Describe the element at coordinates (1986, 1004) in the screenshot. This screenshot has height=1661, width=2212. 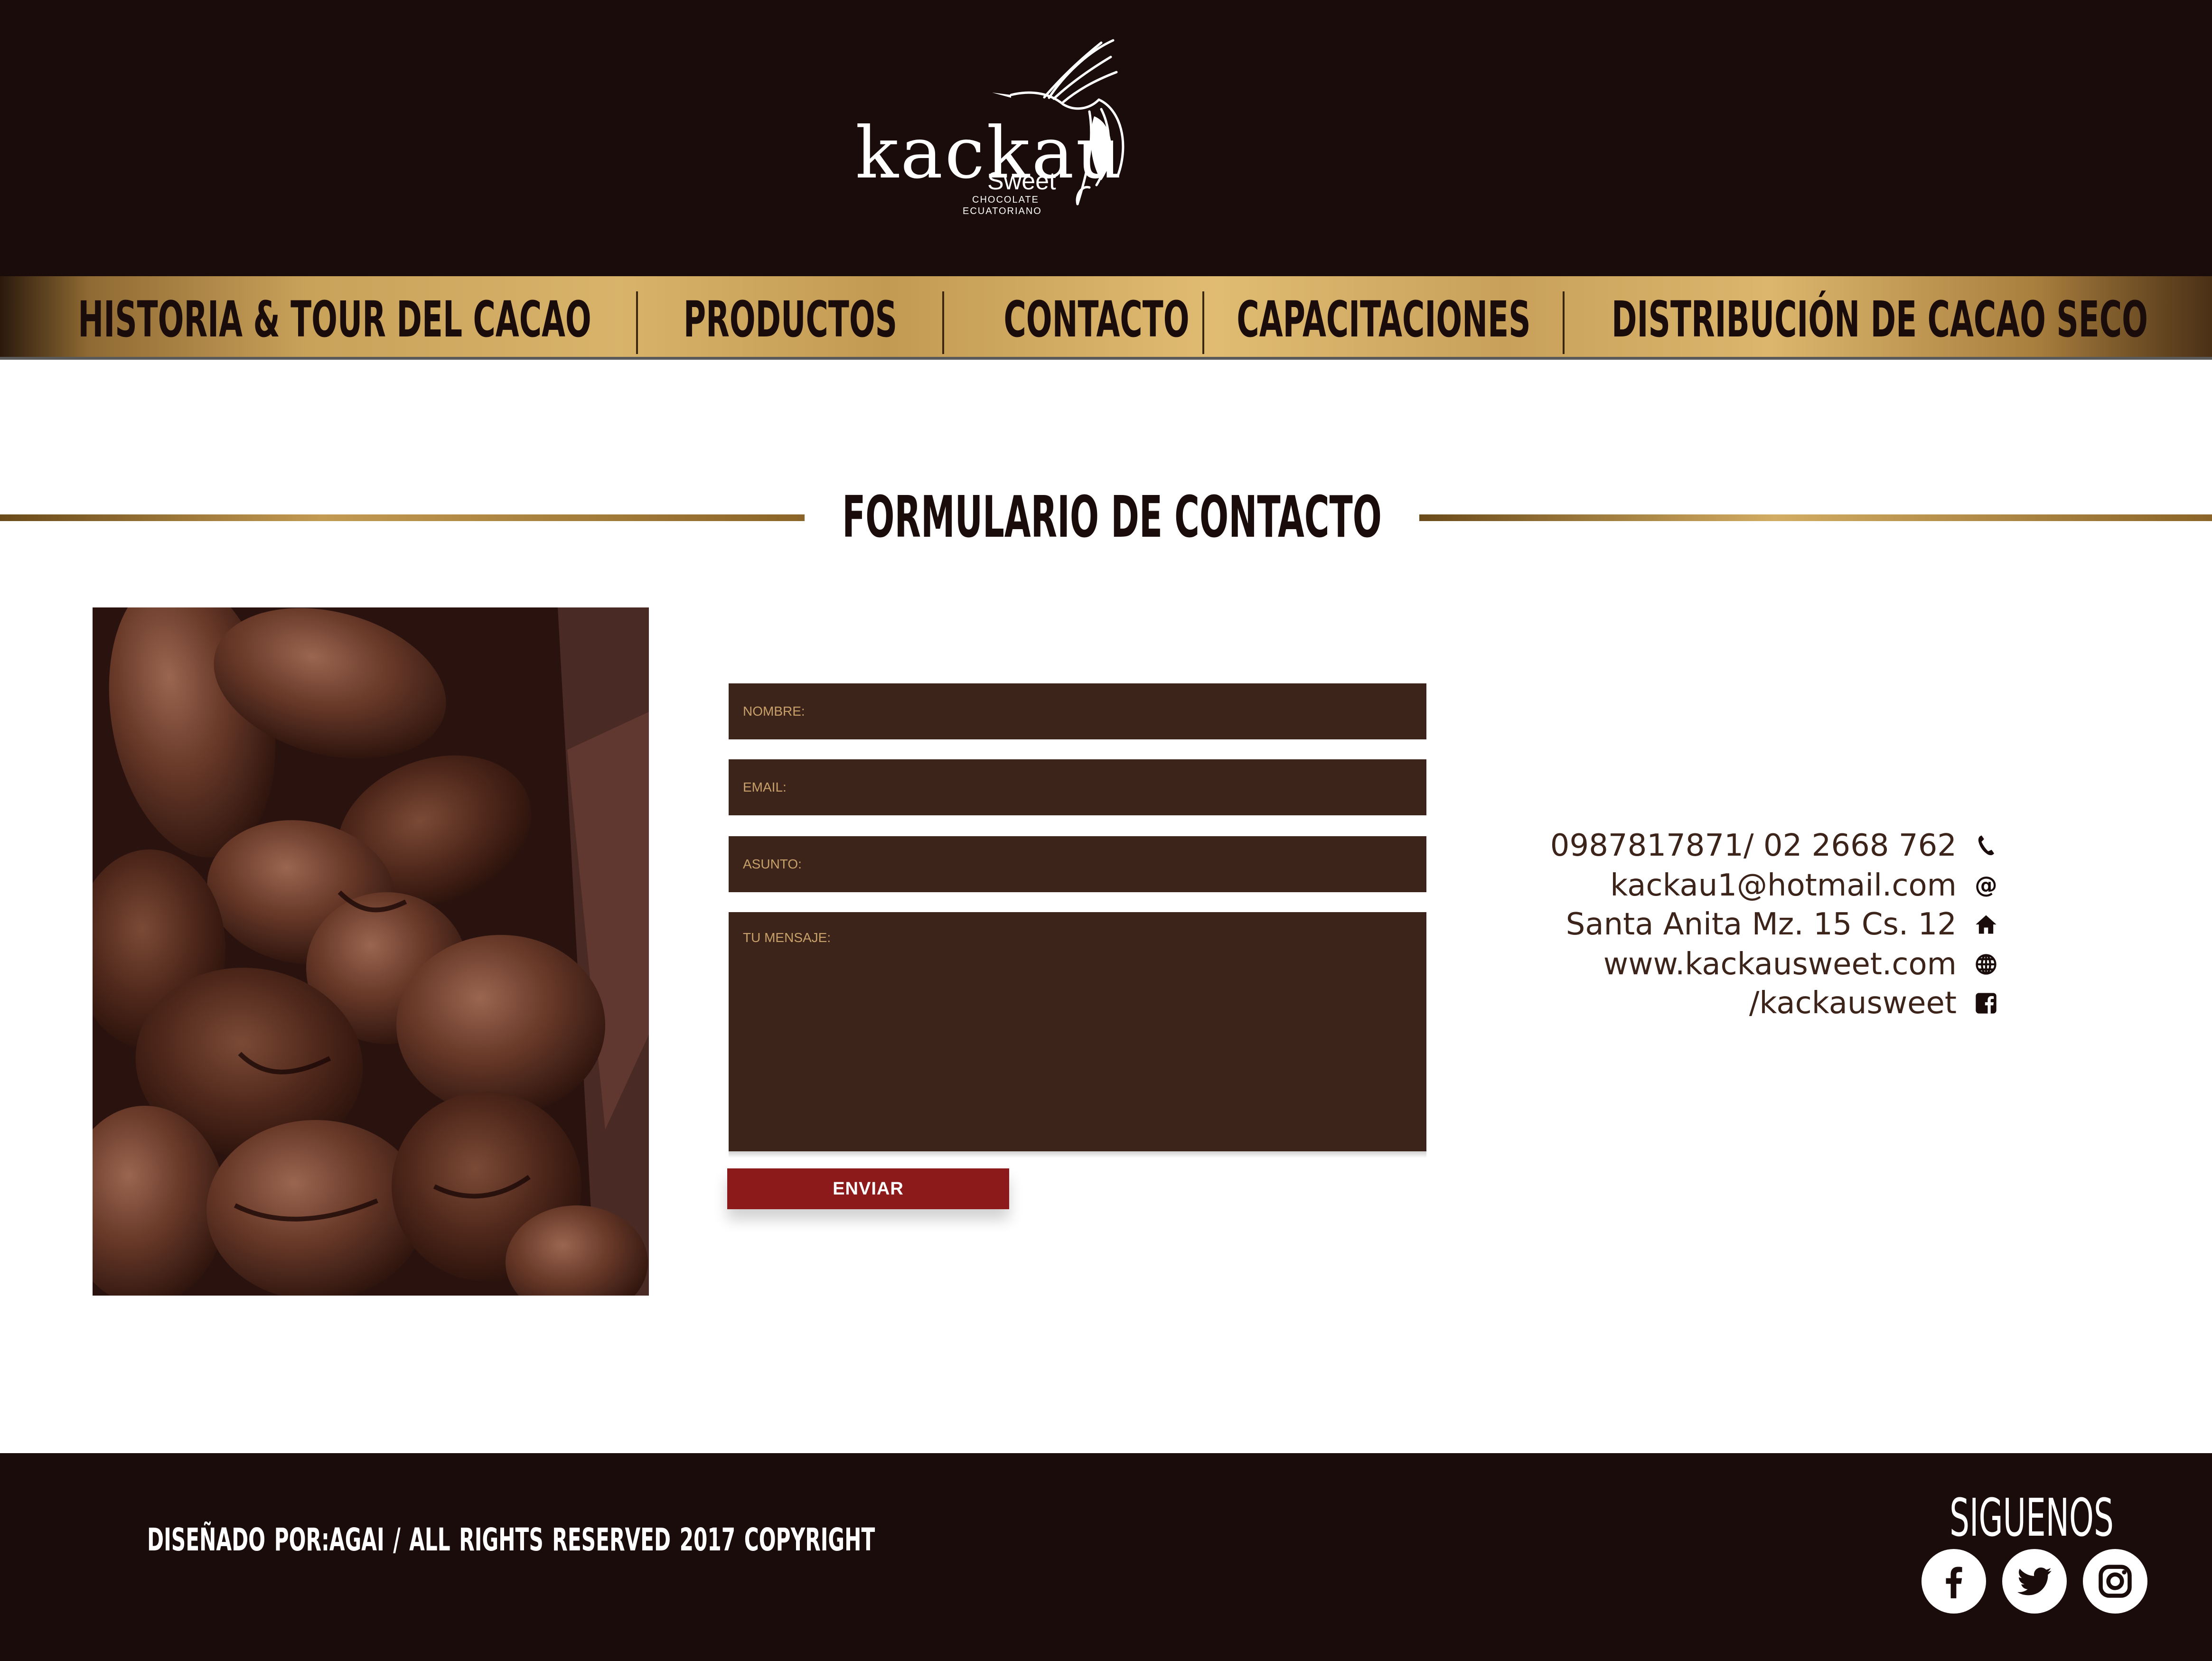
I see `facebook-square-icon` at that location.